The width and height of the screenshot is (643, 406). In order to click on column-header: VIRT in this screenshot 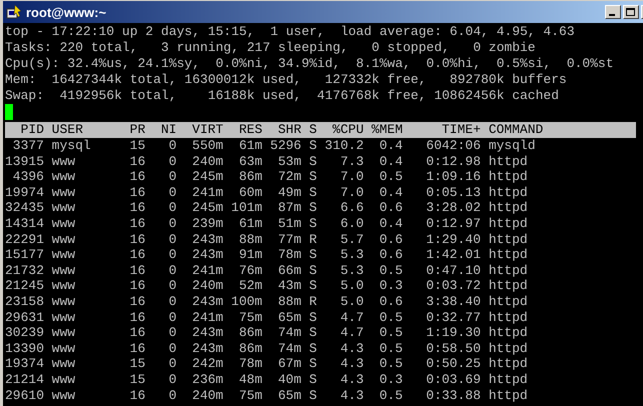, I will do `click(207, 130)`.